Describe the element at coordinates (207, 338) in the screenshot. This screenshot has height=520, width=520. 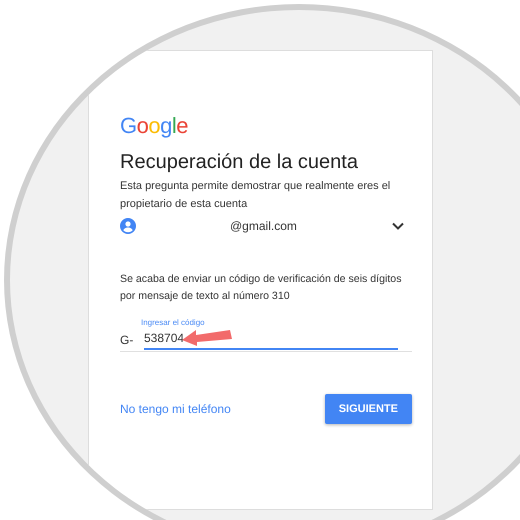
I see `pointer-arrow-icon` at that location.